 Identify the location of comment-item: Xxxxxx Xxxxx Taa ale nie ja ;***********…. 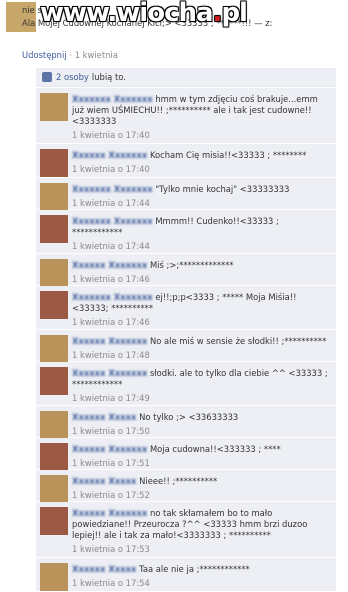
(186, 575).